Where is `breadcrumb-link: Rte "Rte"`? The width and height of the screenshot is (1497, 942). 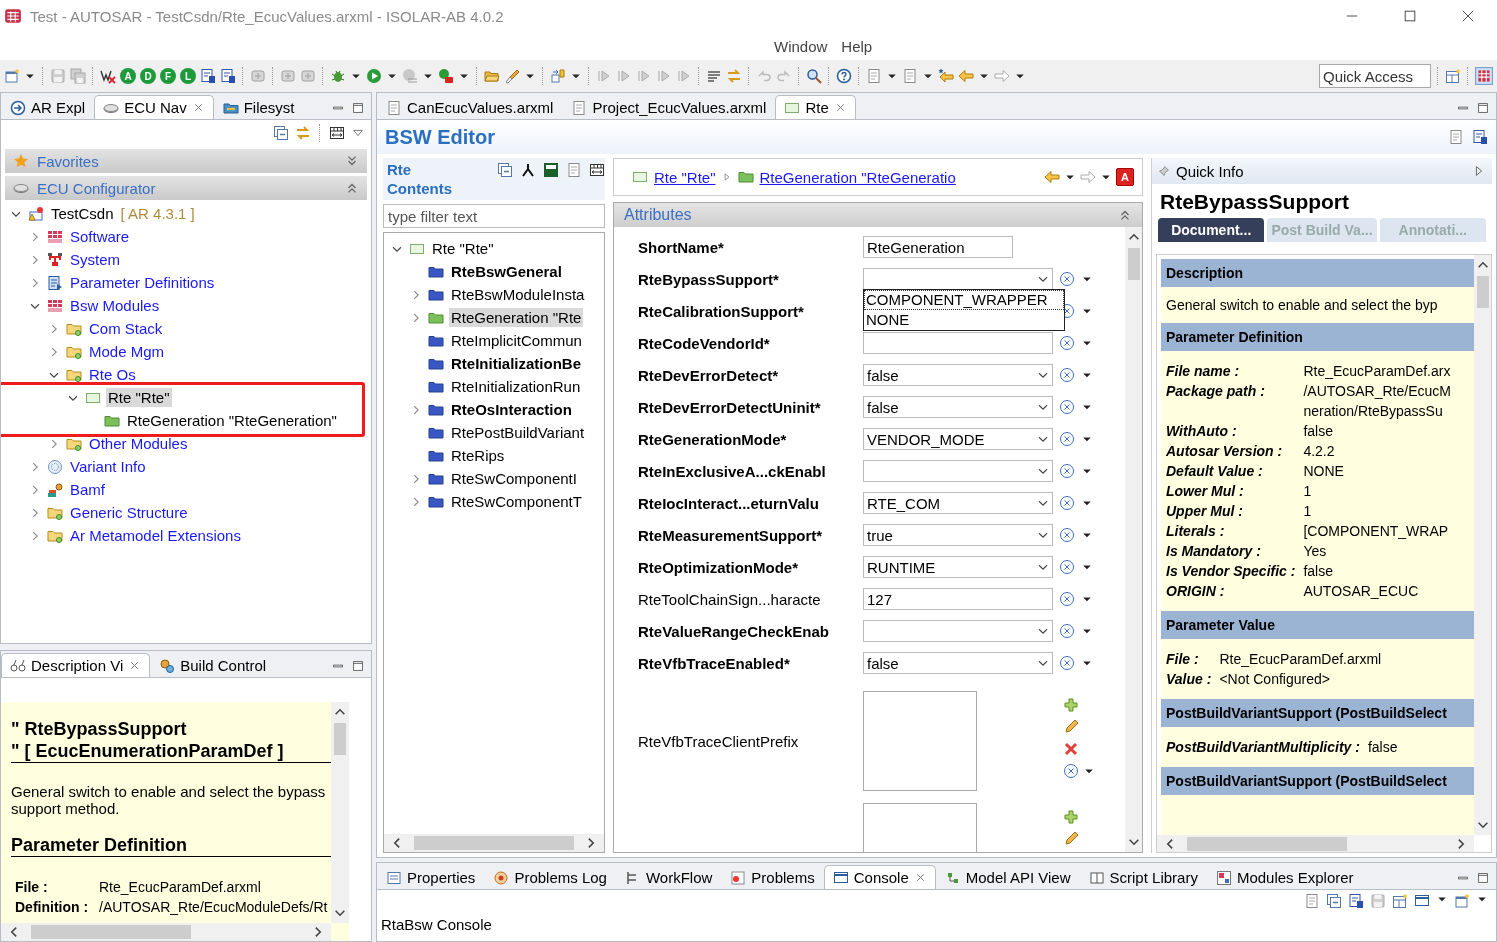
breadcrumb-link: Rte "Rte" is located at coordinates (685, 177).